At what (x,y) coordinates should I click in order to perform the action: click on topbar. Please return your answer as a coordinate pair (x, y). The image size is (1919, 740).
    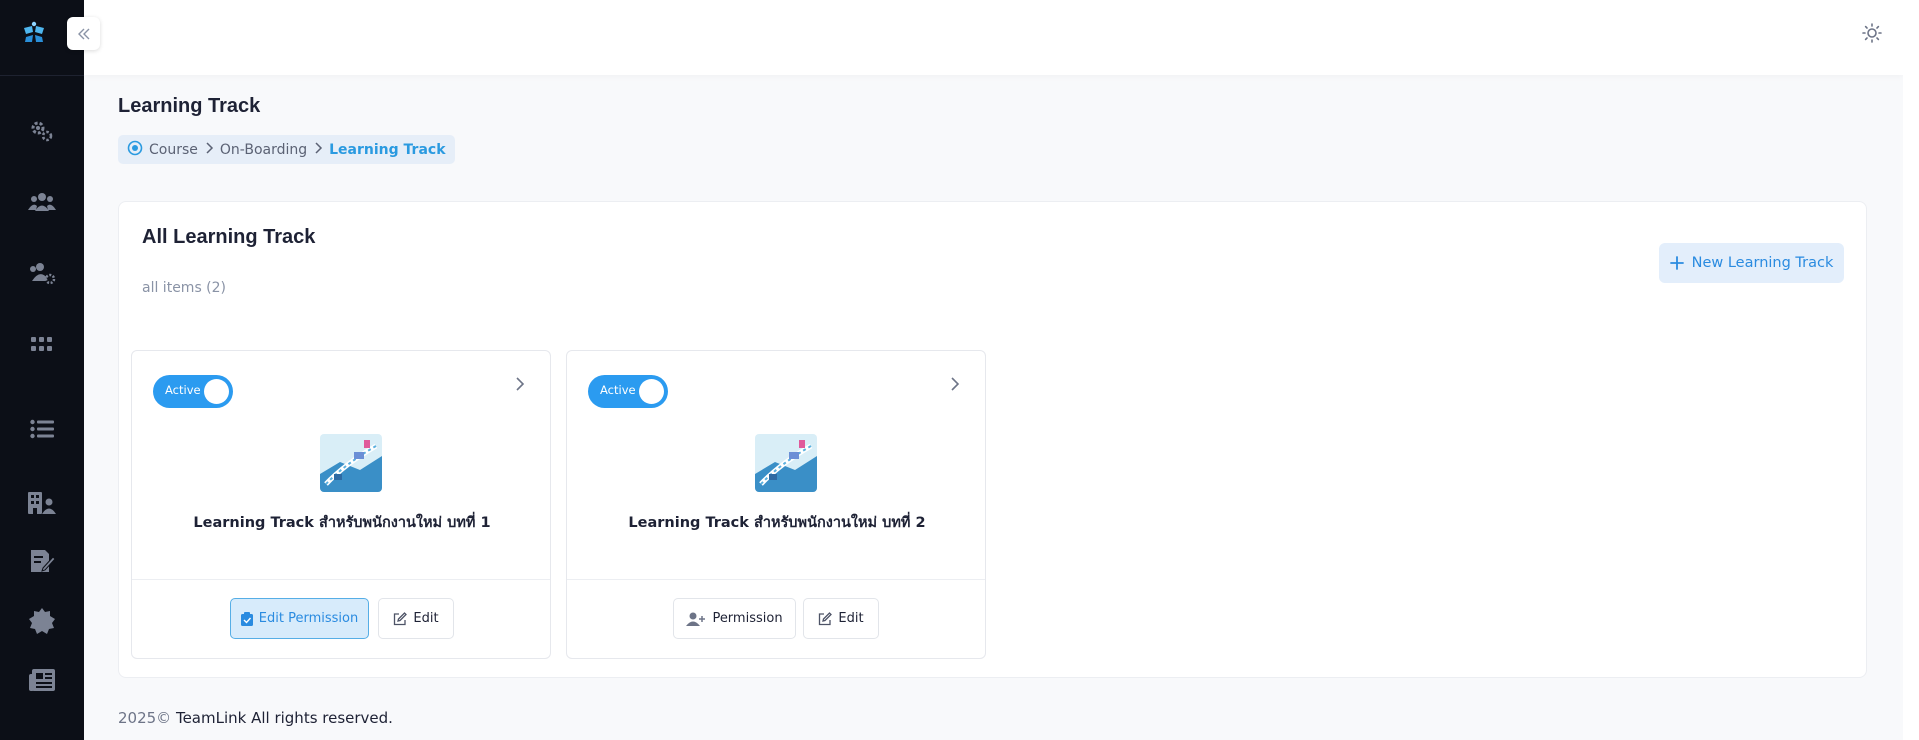
    Looking at the image, I should click on (1001, 37).